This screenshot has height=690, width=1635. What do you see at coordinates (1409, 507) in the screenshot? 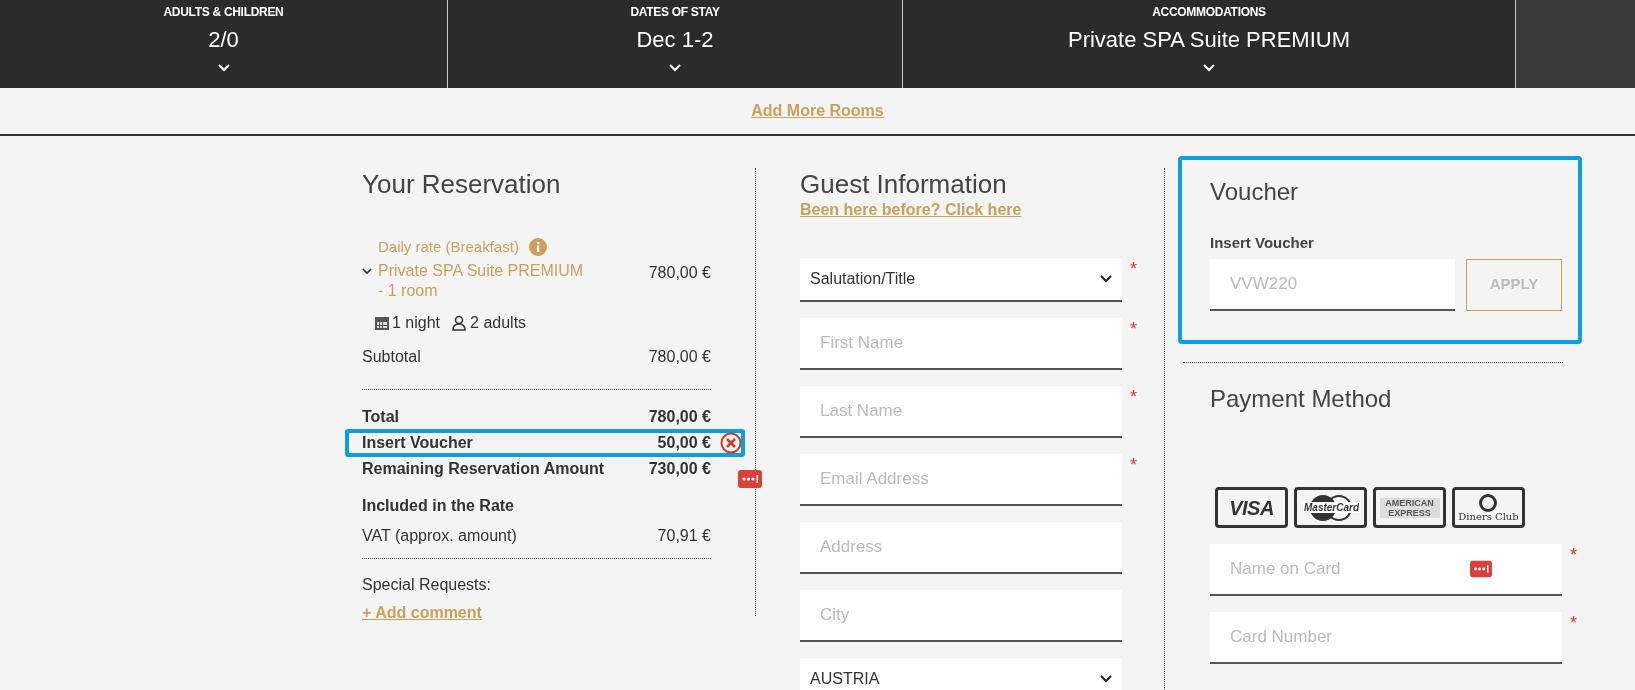
I see `card-logo: AMERICAN EXPRESS` at bounding box center [1409, 507].